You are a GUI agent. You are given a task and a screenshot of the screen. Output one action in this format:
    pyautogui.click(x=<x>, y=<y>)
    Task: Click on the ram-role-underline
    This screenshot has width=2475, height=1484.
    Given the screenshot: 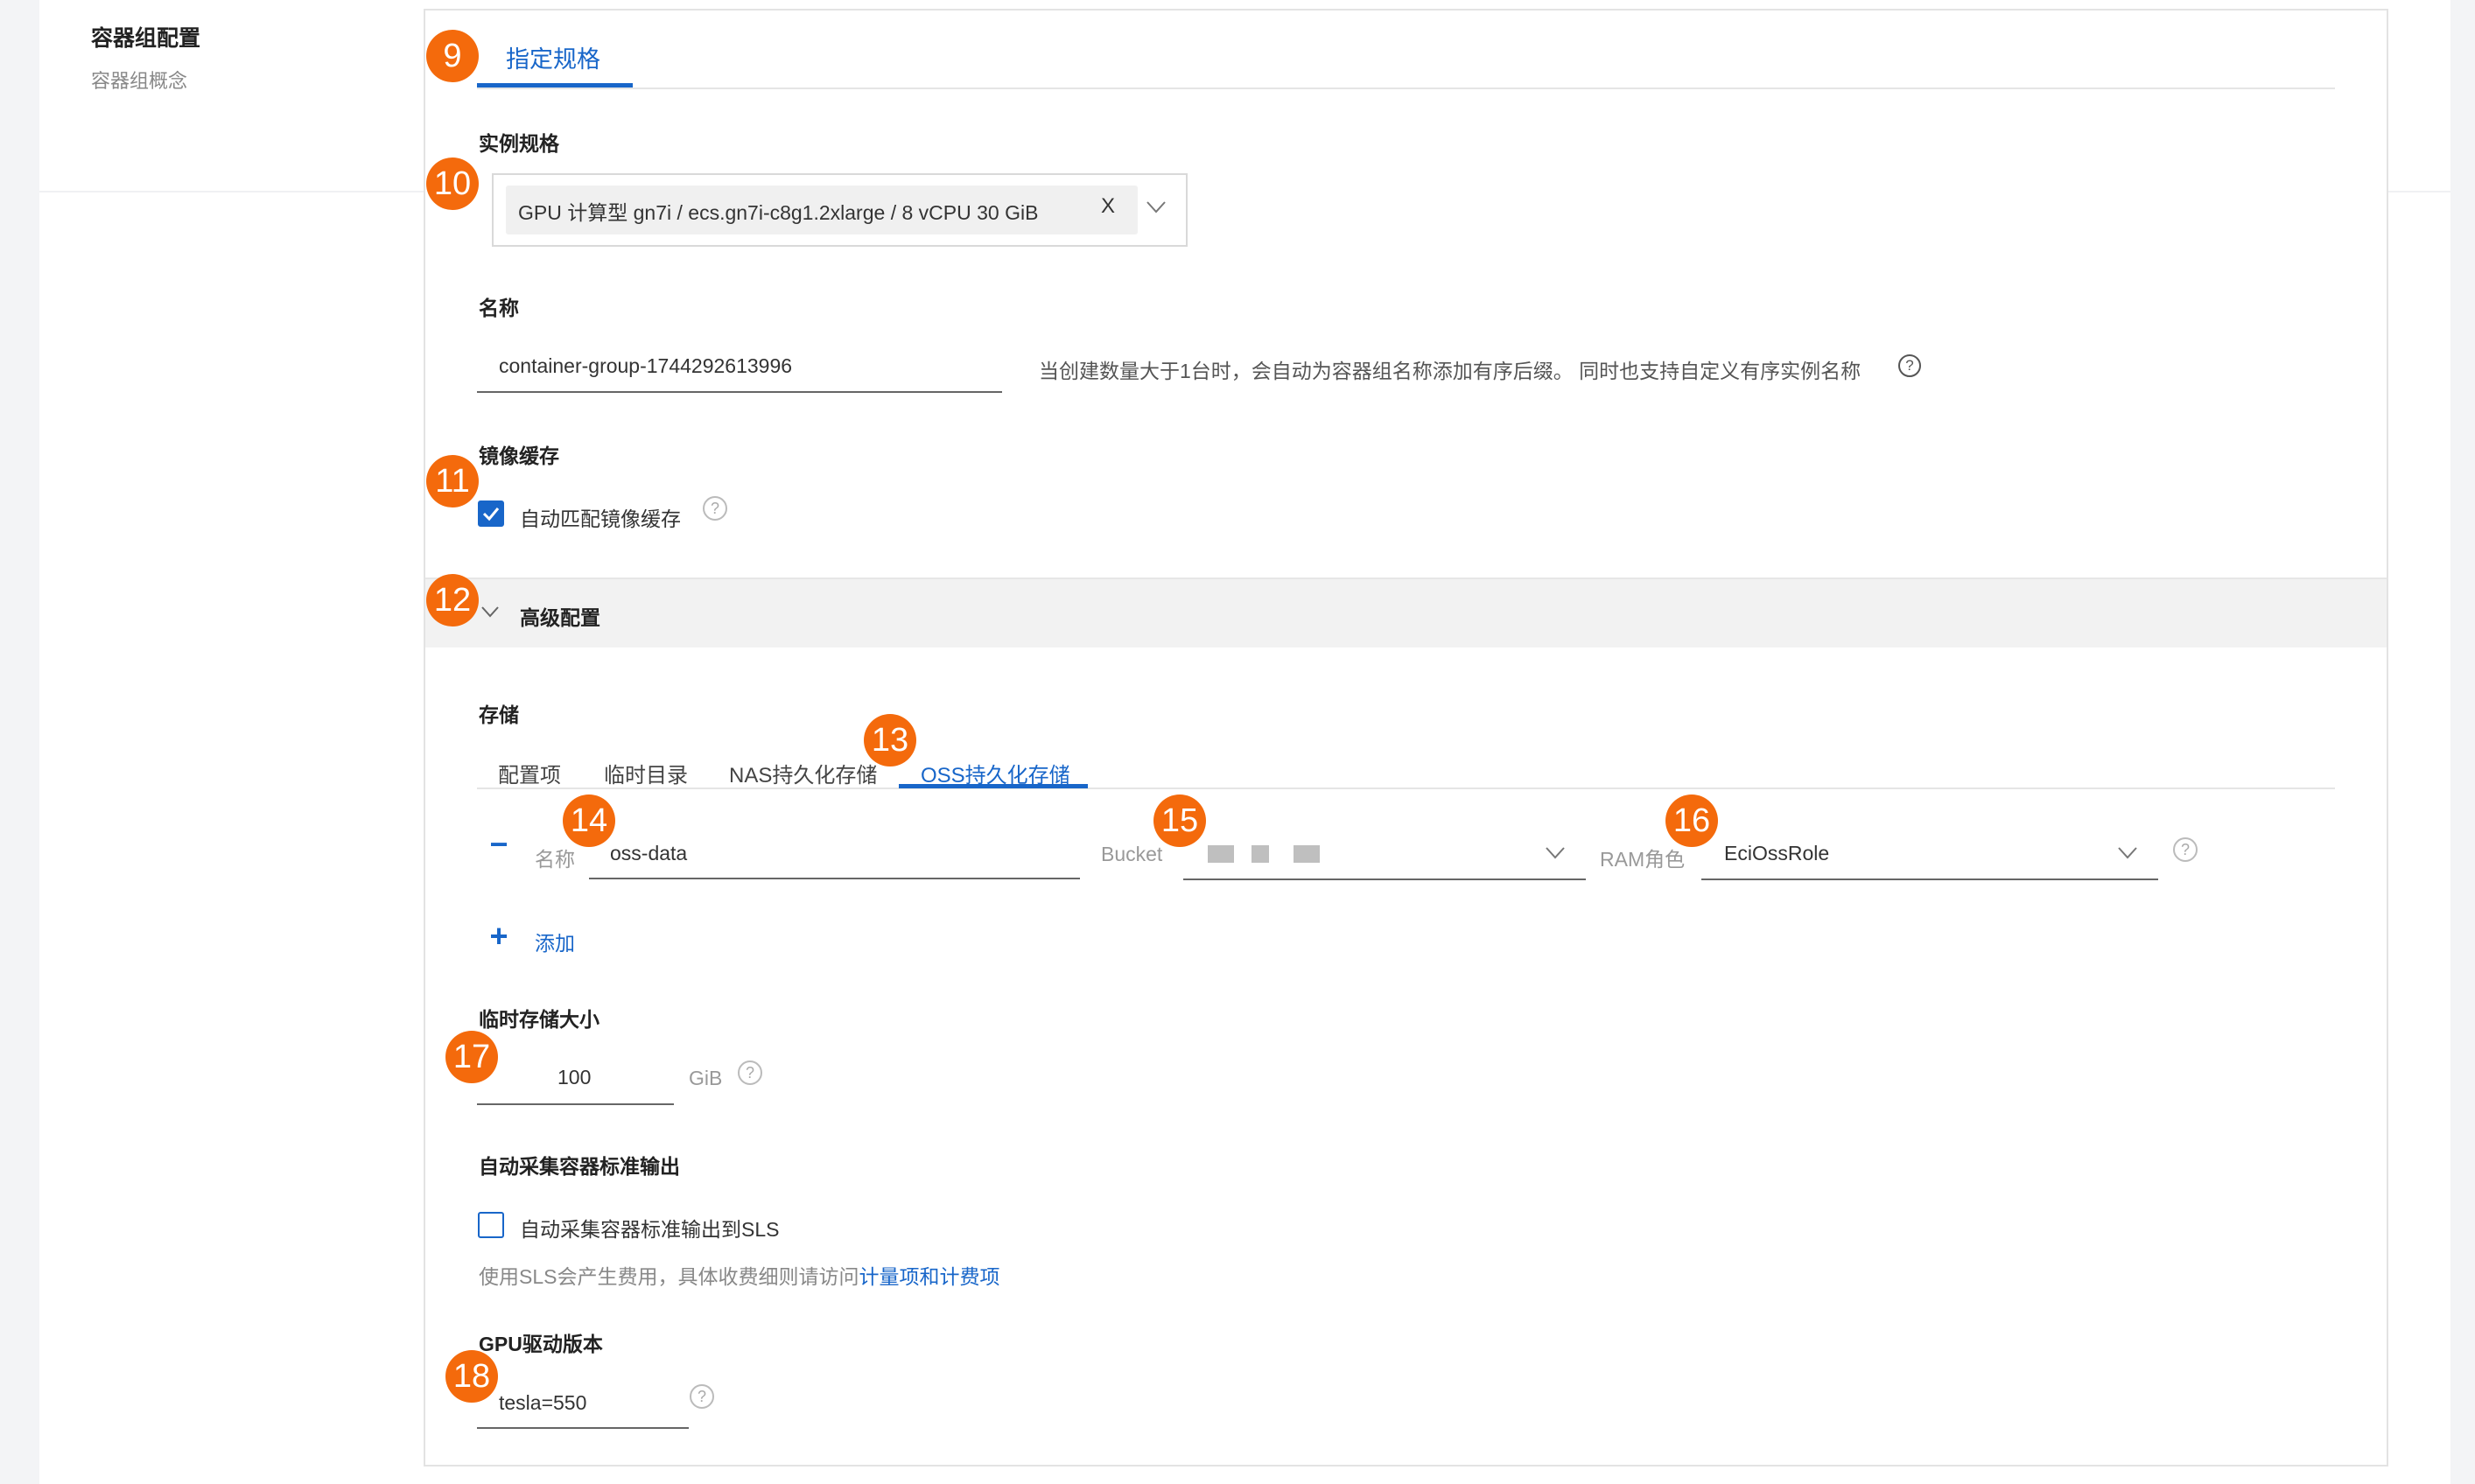 What is the action you would take?
    pyautogui.click(x=1929, y=879)
    